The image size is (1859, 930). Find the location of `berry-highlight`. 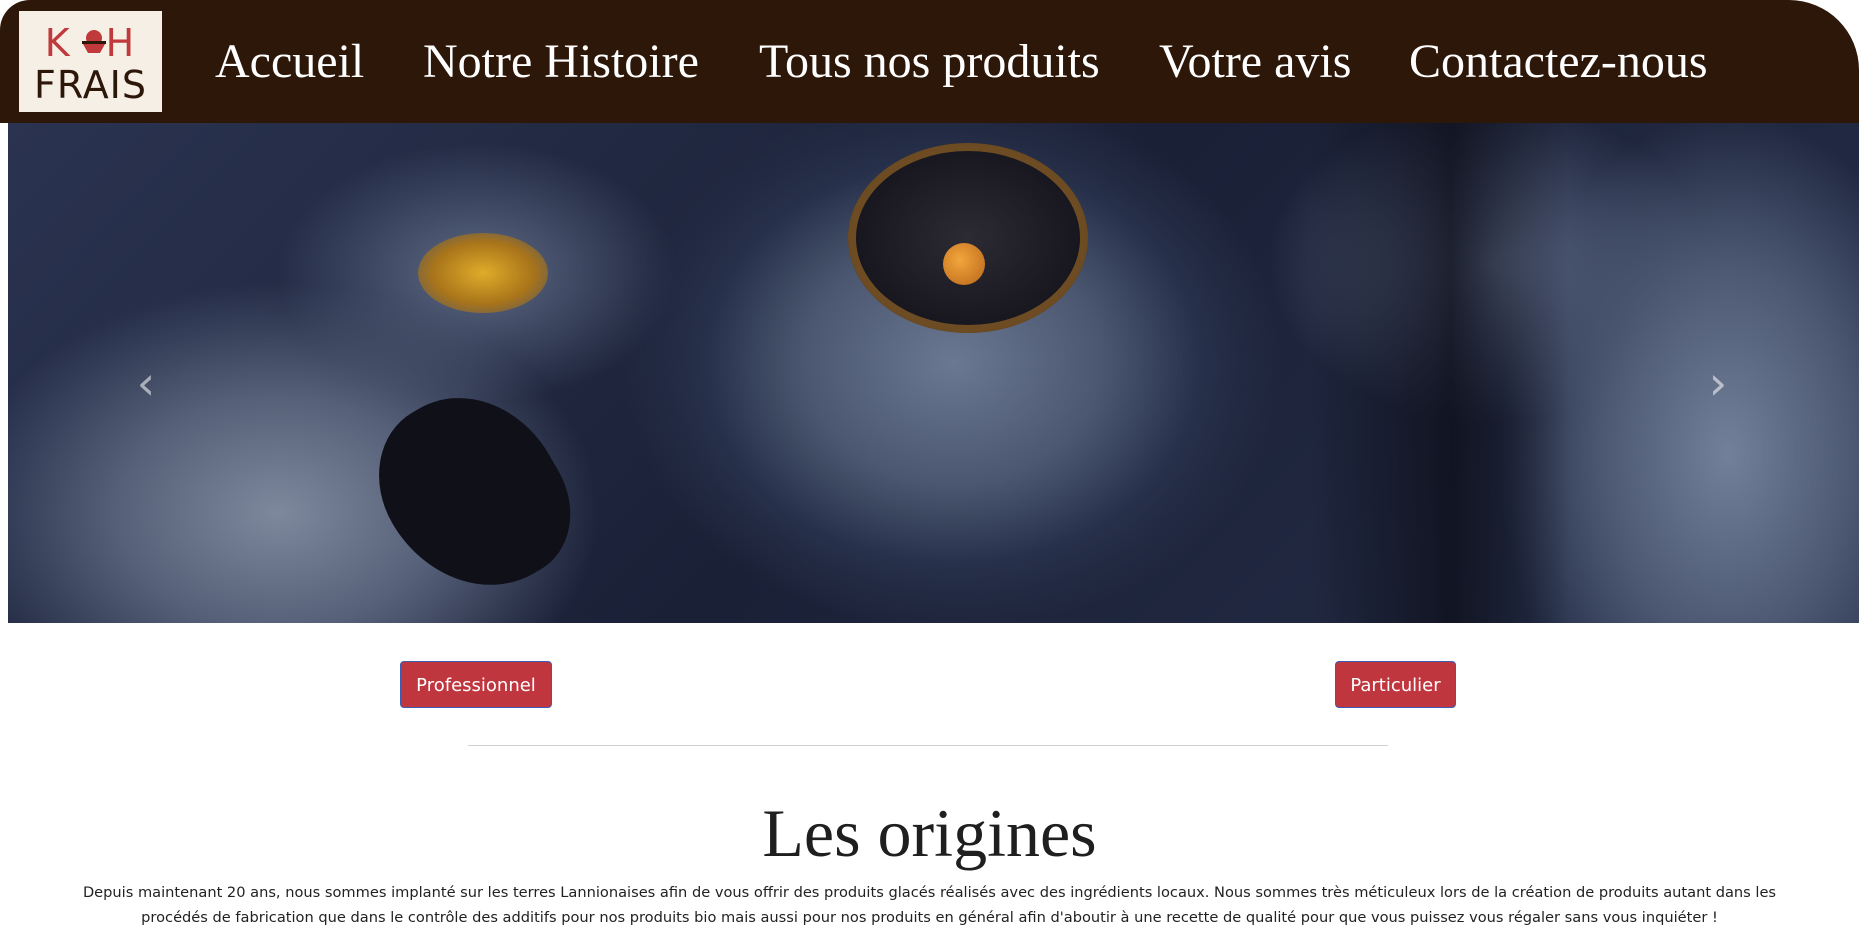

berry-highlight is located at coordinates (483, 273).